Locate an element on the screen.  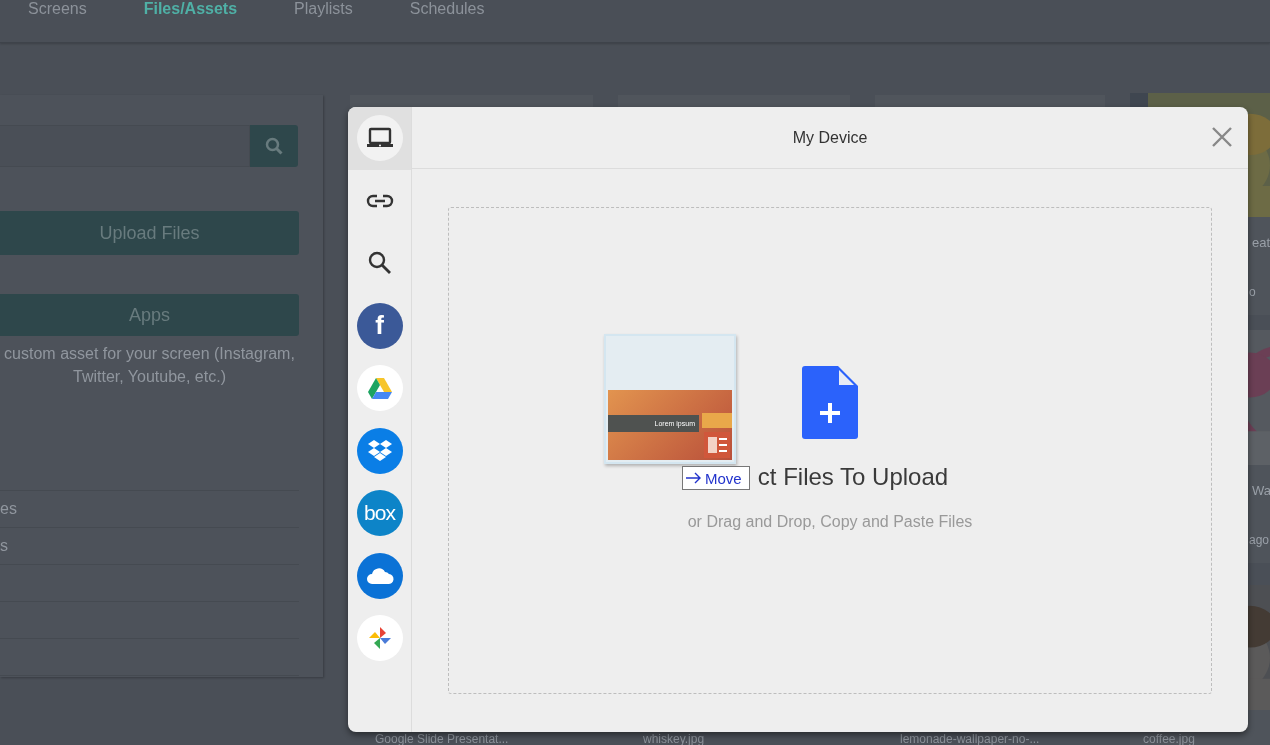
open-box-icon is located at coordinates (379, 450).